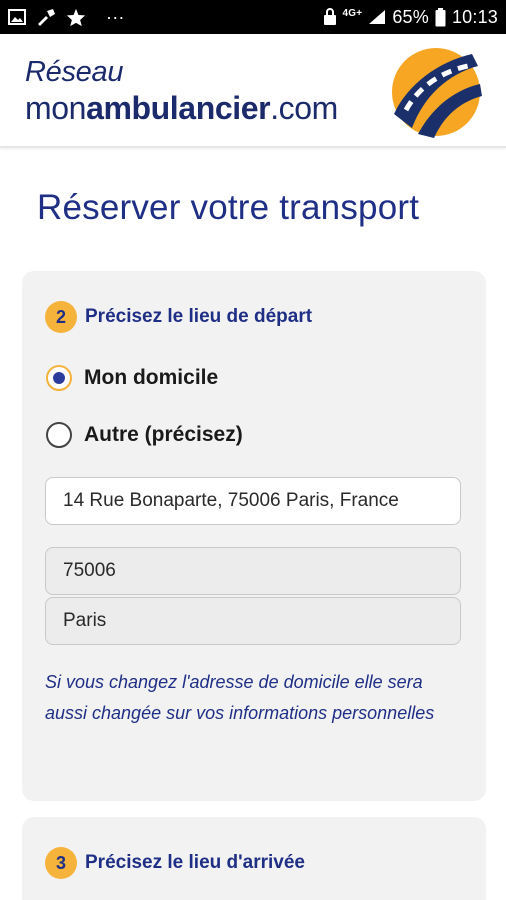 The image size is (506, 900). What do you see at coordinates (61, 317) in the screenshot?
I see `step-number-badge: 2` at bounding box center [61, 317].